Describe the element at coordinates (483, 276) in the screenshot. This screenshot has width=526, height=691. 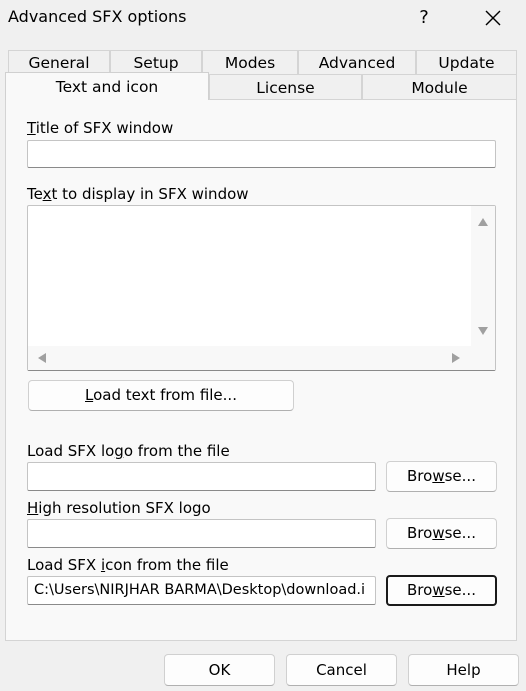
I see `vertical-scrollbar` at that location.